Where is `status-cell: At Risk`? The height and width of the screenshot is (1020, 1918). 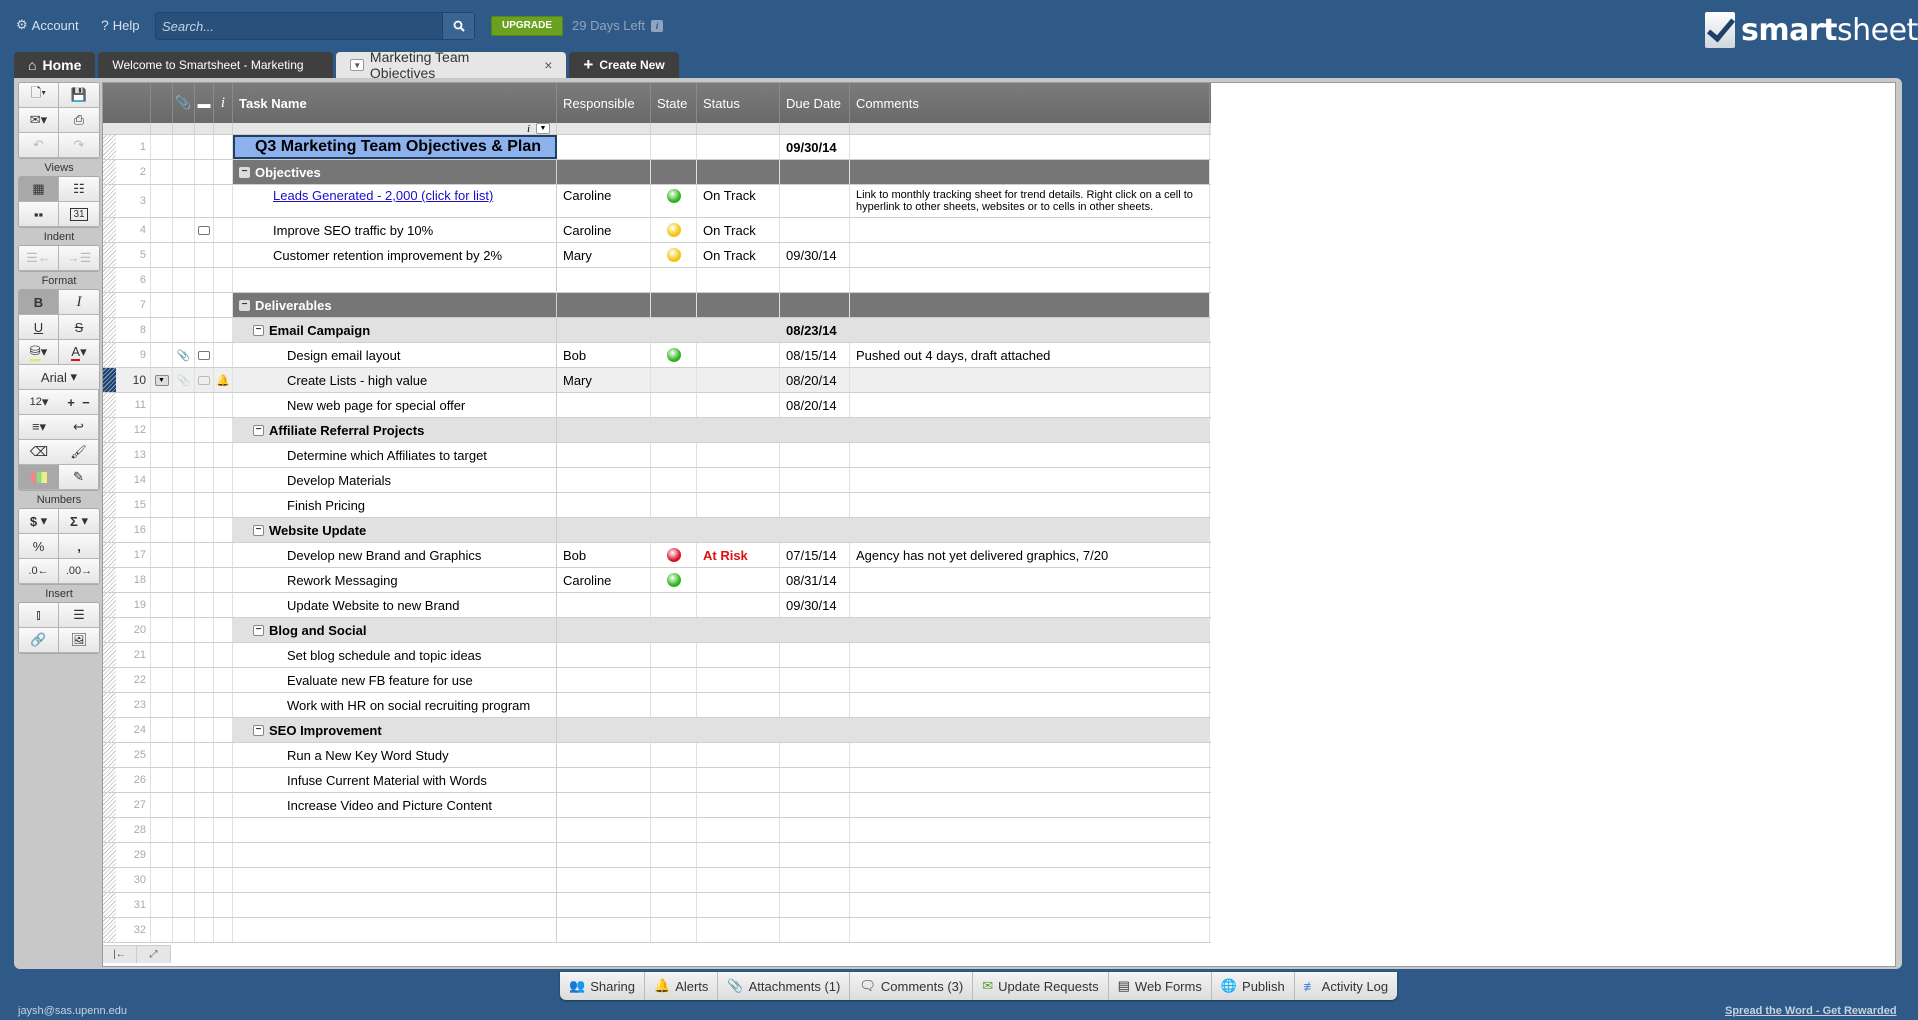
status-cell: At Risk is located at coordinates (738, 555).